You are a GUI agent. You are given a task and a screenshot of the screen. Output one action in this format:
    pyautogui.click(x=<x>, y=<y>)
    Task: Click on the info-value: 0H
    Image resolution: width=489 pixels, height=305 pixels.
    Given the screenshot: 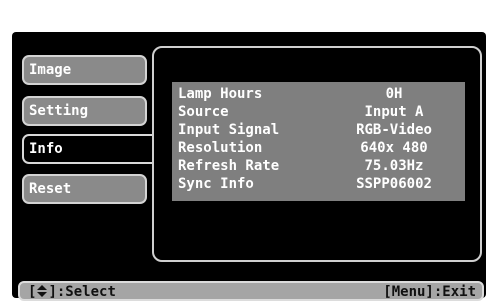 What is the action you would take?
    pyautogui.click(x=394, y=94)
    